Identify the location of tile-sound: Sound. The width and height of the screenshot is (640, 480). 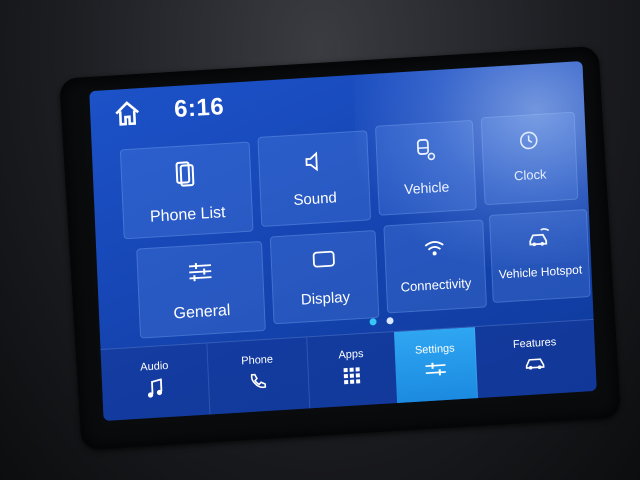
(314, 178).